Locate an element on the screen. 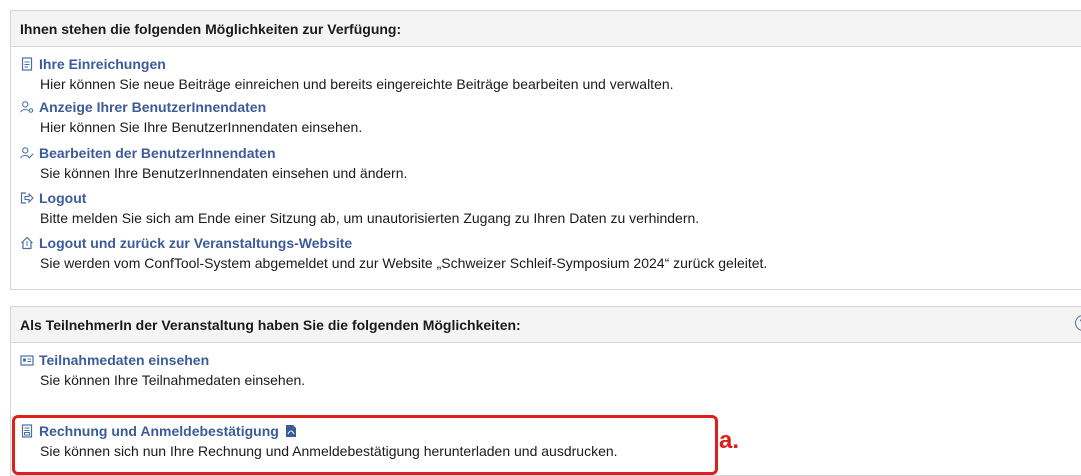 This screenshot has height=476, width=1081. participation-link: Teilnahmedaten einsehen is located at coordinates (162, 360).